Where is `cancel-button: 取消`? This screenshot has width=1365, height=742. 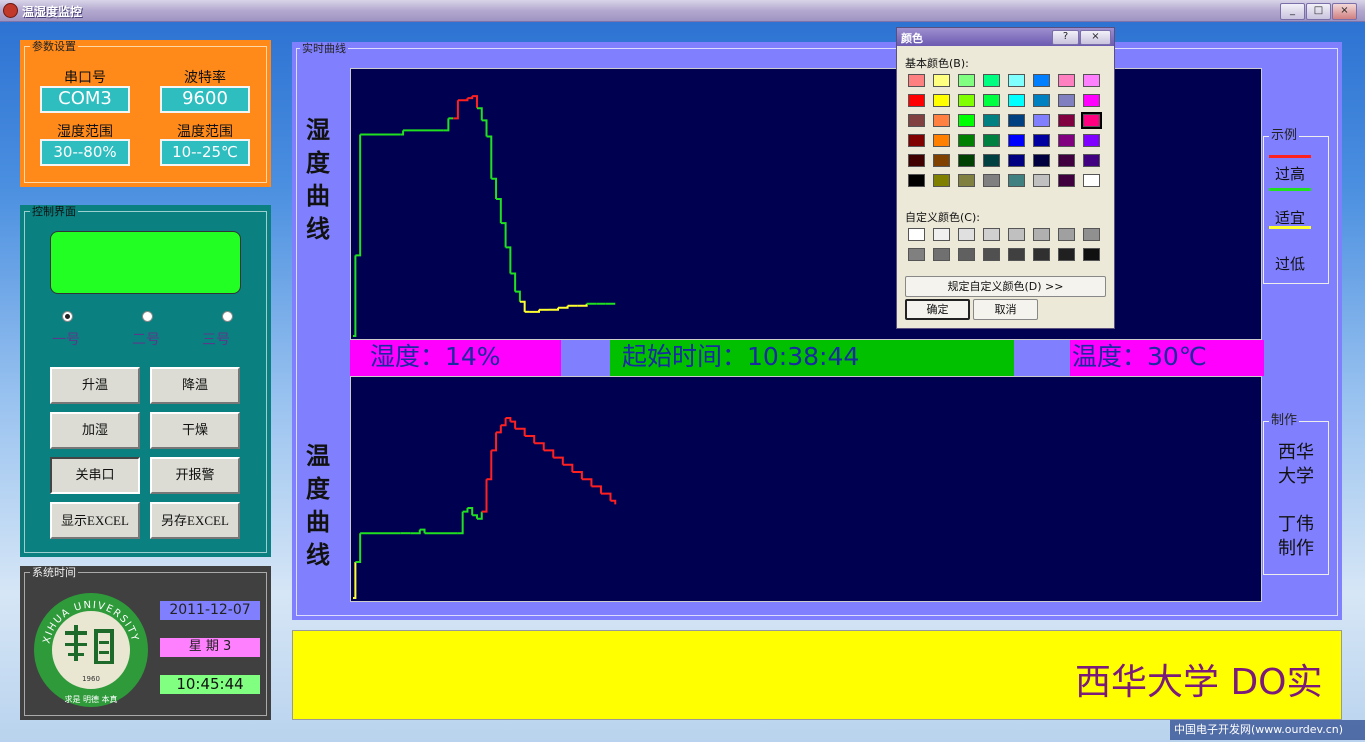
cancel-button: 取消 is located at coordinates (1005, 309).